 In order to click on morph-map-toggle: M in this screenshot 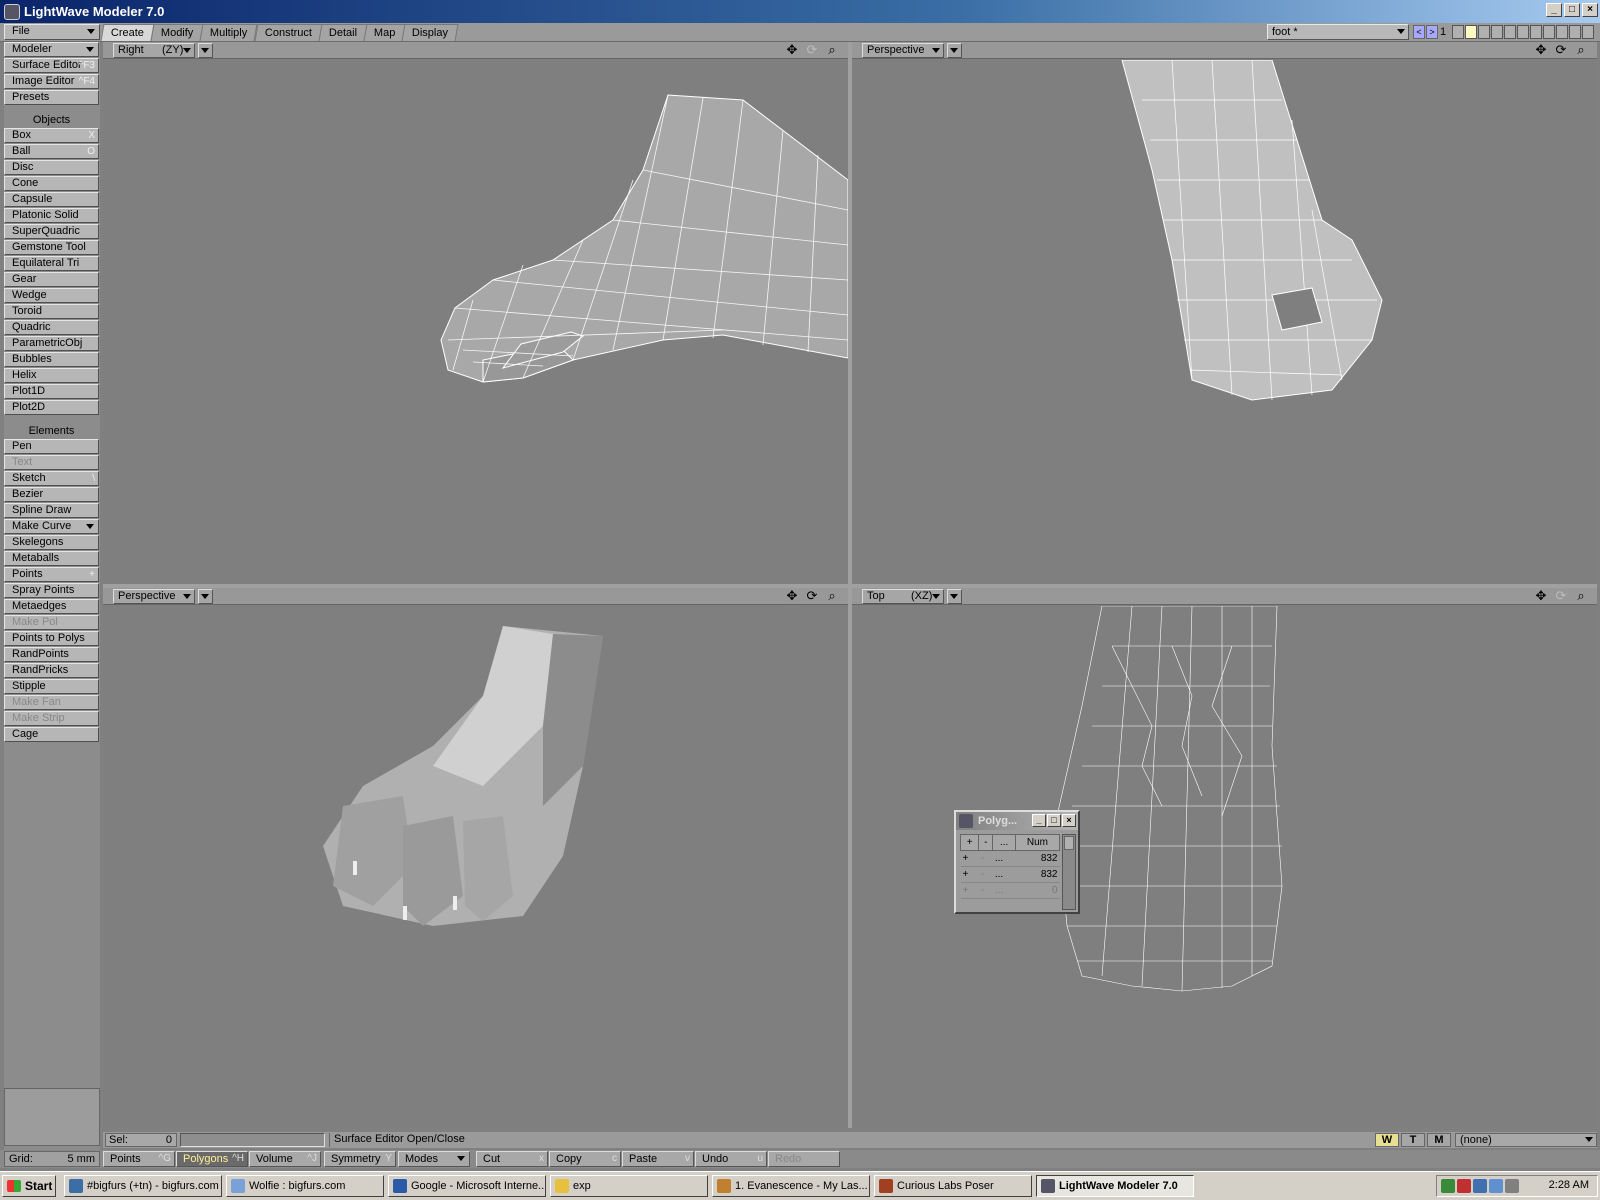, I will do `click(1439, 1140)`.